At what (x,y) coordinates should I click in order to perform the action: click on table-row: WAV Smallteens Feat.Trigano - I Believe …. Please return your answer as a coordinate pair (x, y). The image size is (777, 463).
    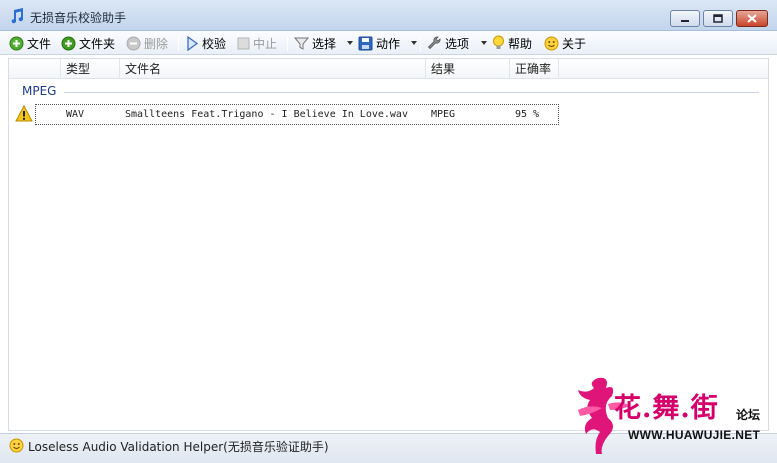
    Looking at the image, I should click on (297, 114).